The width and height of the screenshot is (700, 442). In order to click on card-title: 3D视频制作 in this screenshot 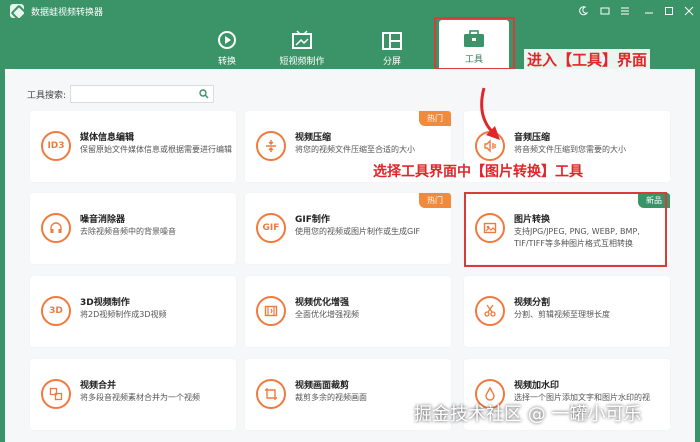, I will do `click(105, 303)`.